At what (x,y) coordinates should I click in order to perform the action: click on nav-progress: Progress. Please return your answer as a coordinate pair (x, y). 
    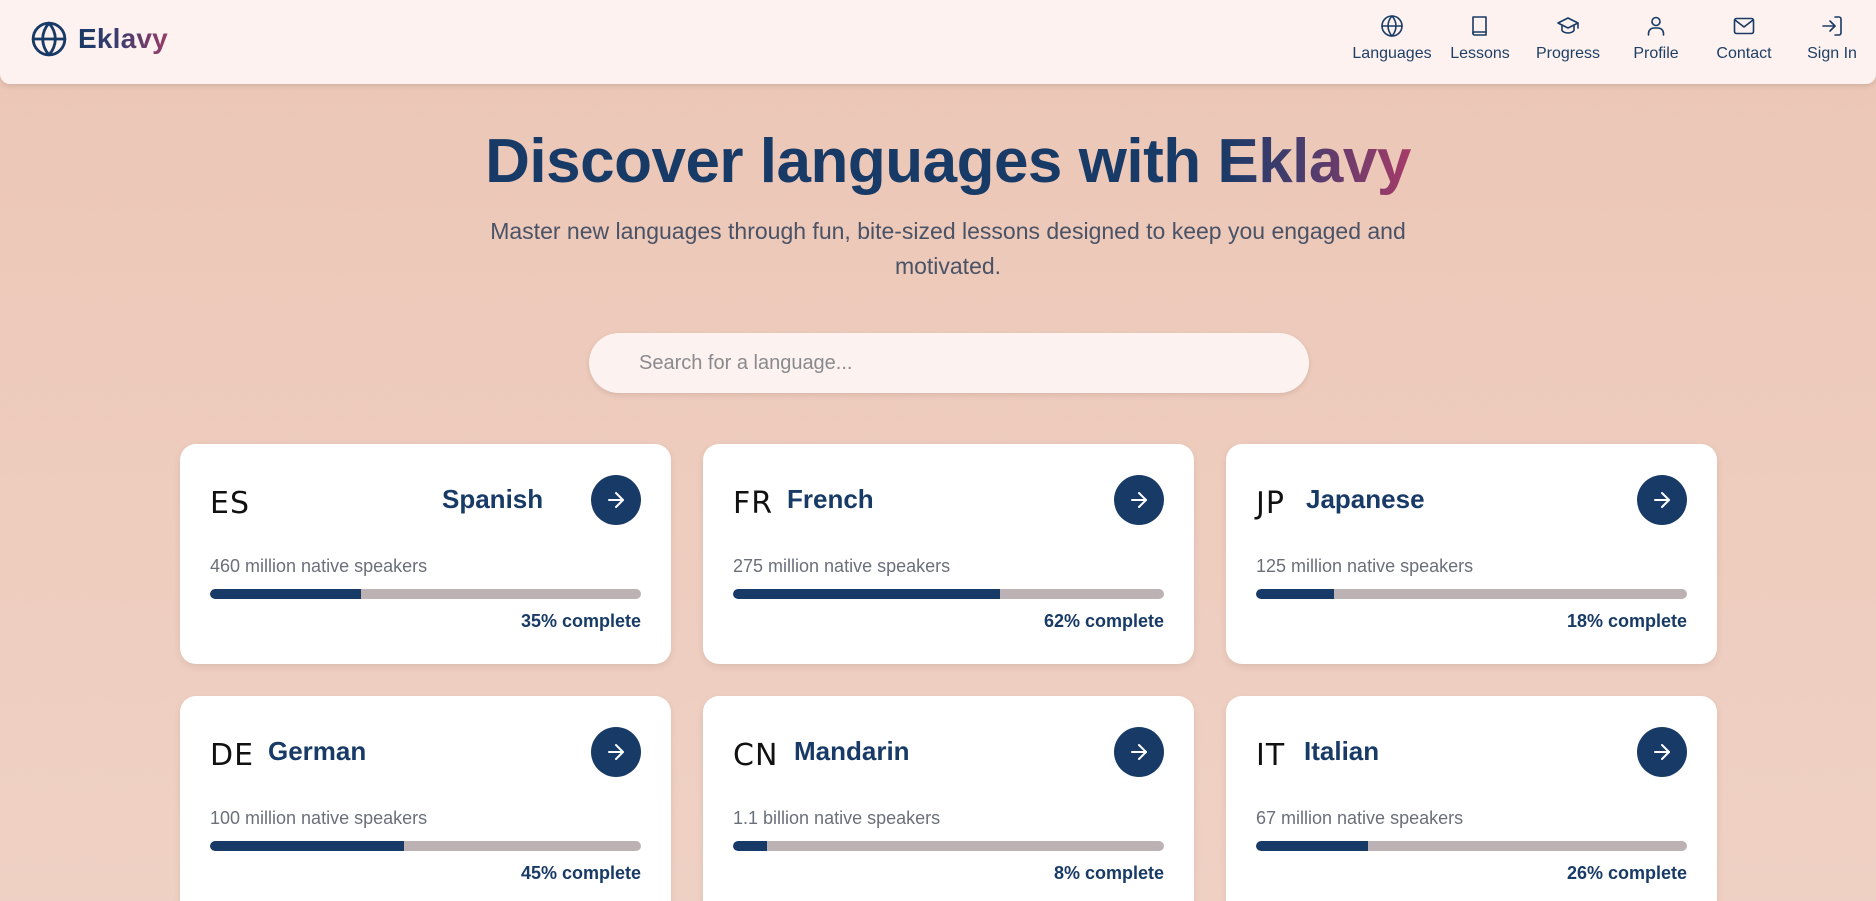
    Looking at the image, I should click on (1568, 42).